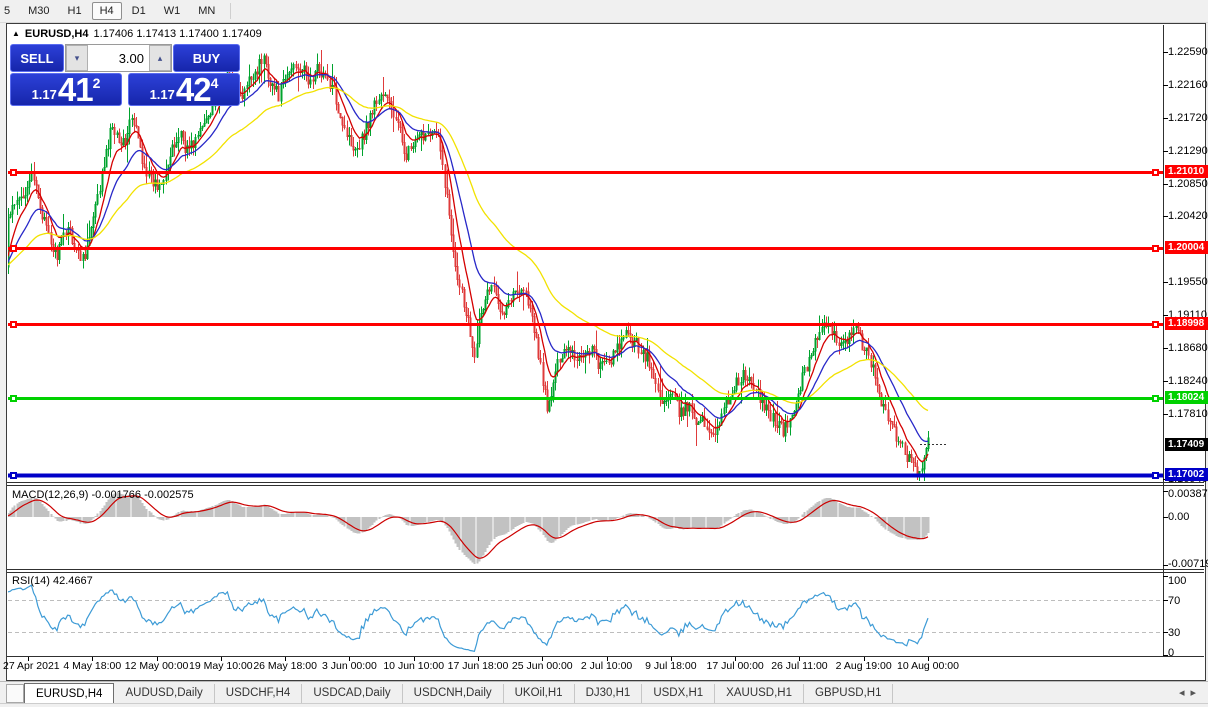 This screenshot has width=1208, height=707. I want to click on collapse-panel-icon: ▲, so click(16, 34).